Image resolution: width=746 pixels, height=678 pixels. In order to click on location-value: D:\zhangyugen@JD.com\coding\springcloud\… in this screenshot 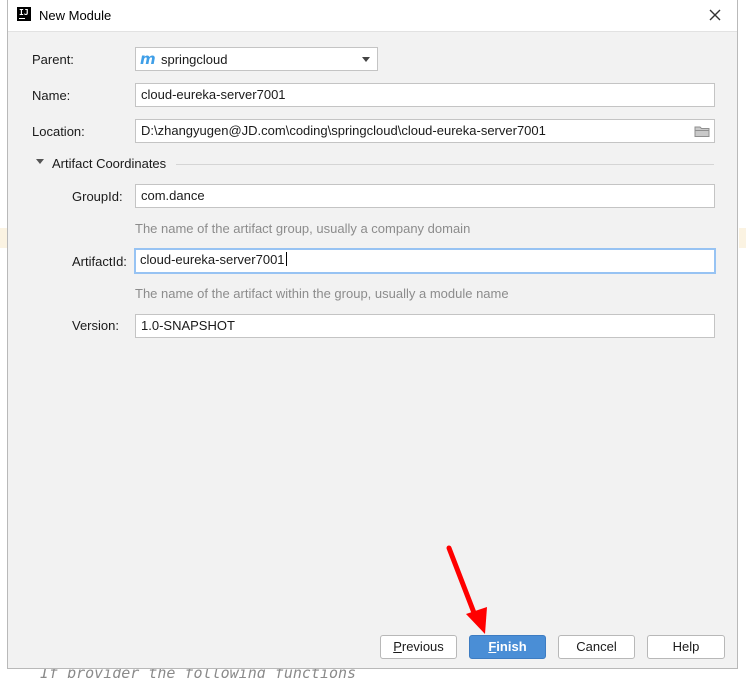, I will do `click(343, 130)`.